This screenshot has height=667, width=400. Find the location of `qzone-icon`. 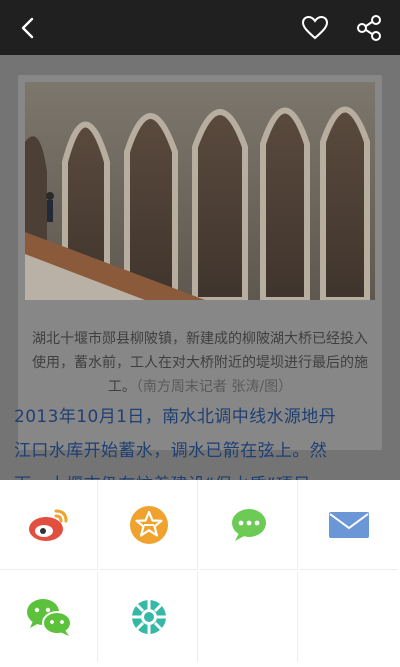

qzone-icon is located at coordinates (148, 524).